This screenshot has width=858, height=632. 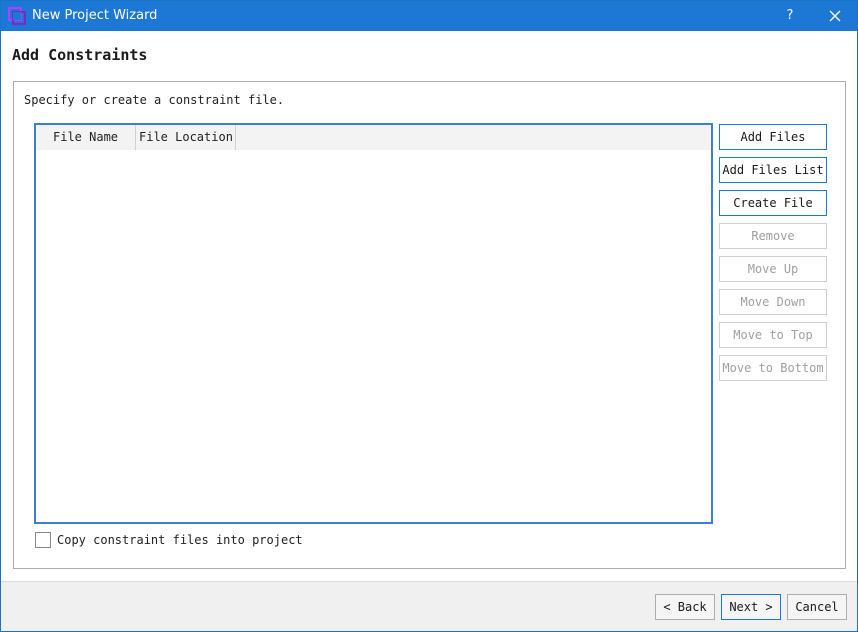 I want to click on close-icon, so click(x=835, y=16).